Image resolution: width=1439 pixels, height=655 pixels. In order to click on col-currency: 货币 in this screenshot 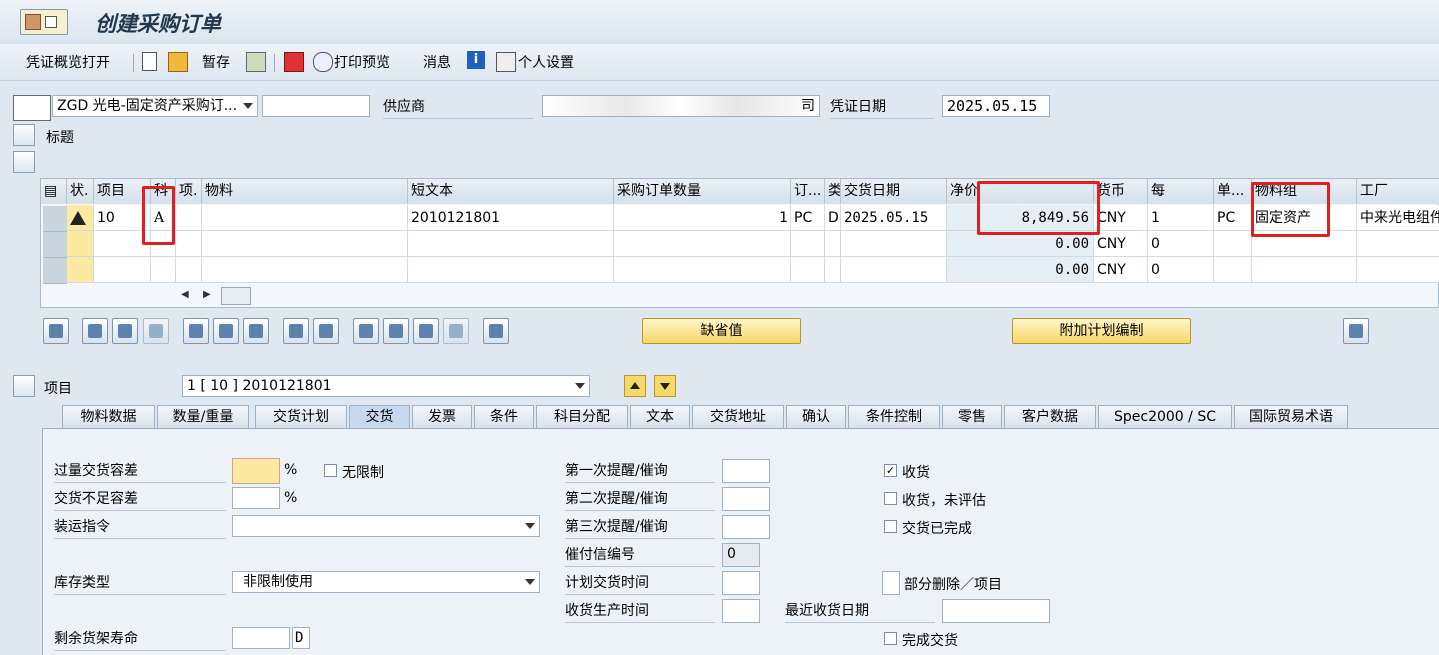, I will do `click(1121, 191)`.